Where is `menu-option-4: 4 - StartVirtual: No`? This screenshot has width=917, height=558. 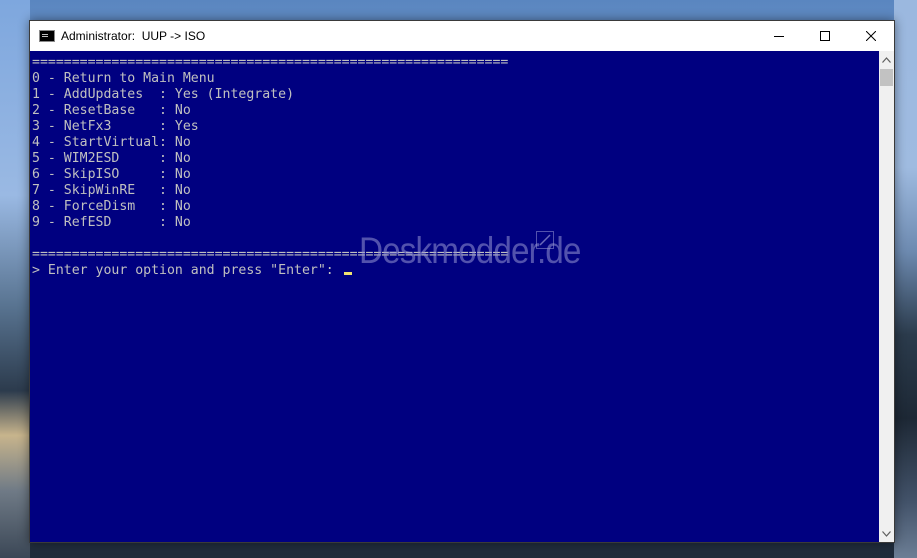 menu-option-4: 4 - StartVirtual: No is located at coordinates (111, 142).